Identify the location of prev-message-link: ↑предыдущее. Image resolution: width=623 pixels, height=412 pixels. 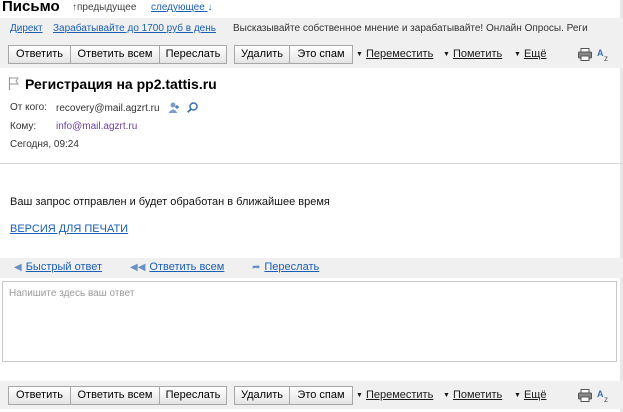
(104, 7).